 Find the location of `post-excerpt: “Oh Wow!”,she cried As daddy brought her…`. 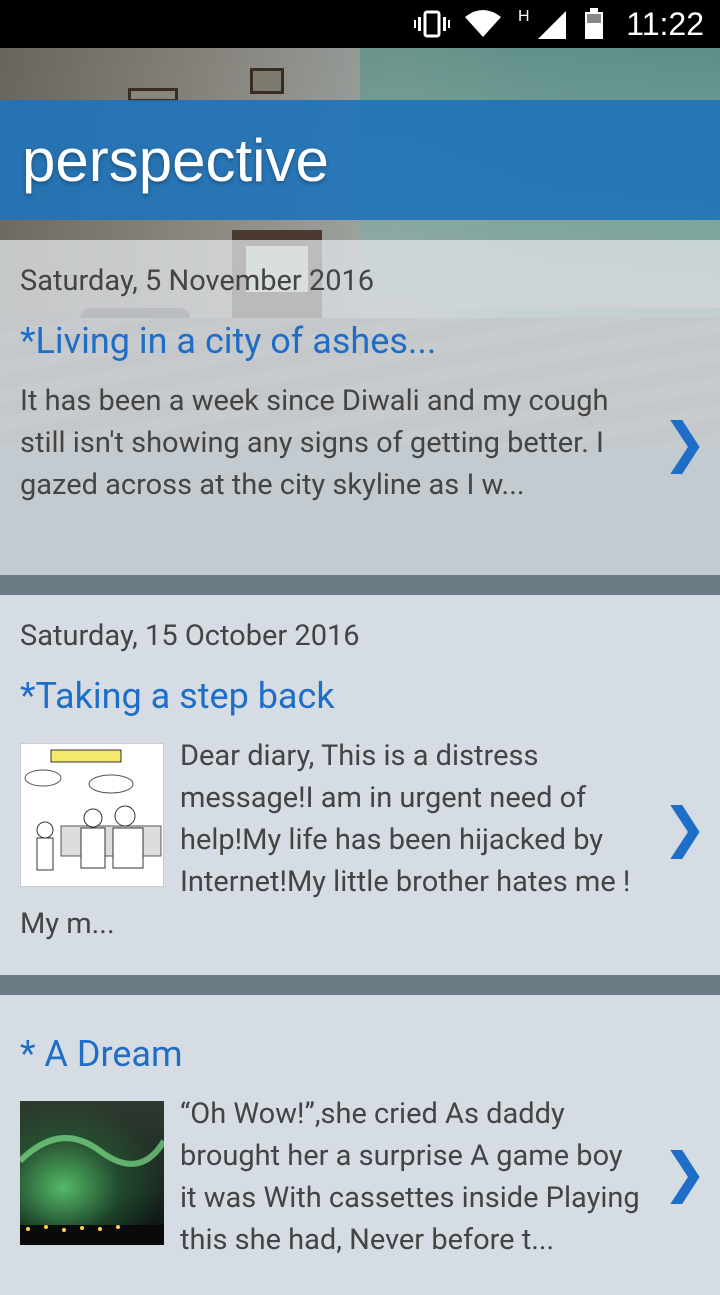

post-excerpt: “Oh Wow!”,she cried As daddy brought her… is located at coordinates (328, 1177).